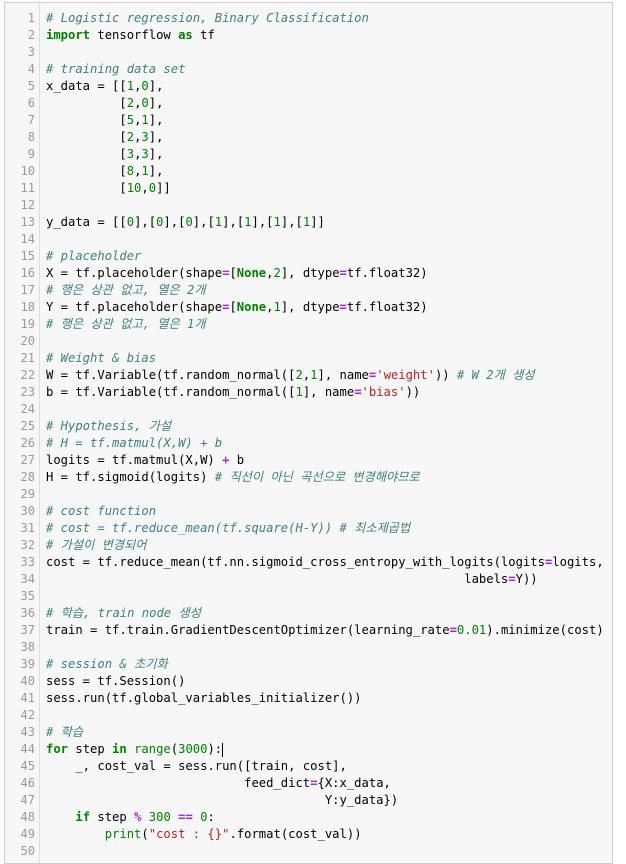 Image resolution: width=626 pixels, height=864 pixels. Describe the element at coordinates (27, 647) in the screenshot. I see `line-number: 38` at that location.